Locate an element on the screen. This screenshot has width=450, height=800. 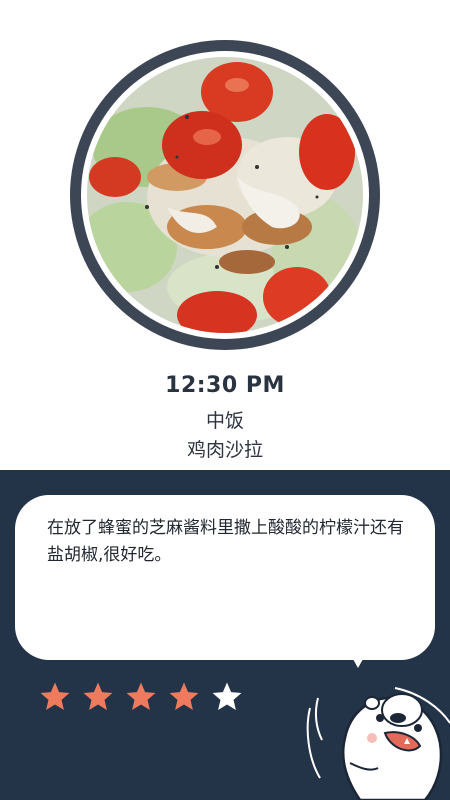
rating-stars is located at coordinates (141, 698).